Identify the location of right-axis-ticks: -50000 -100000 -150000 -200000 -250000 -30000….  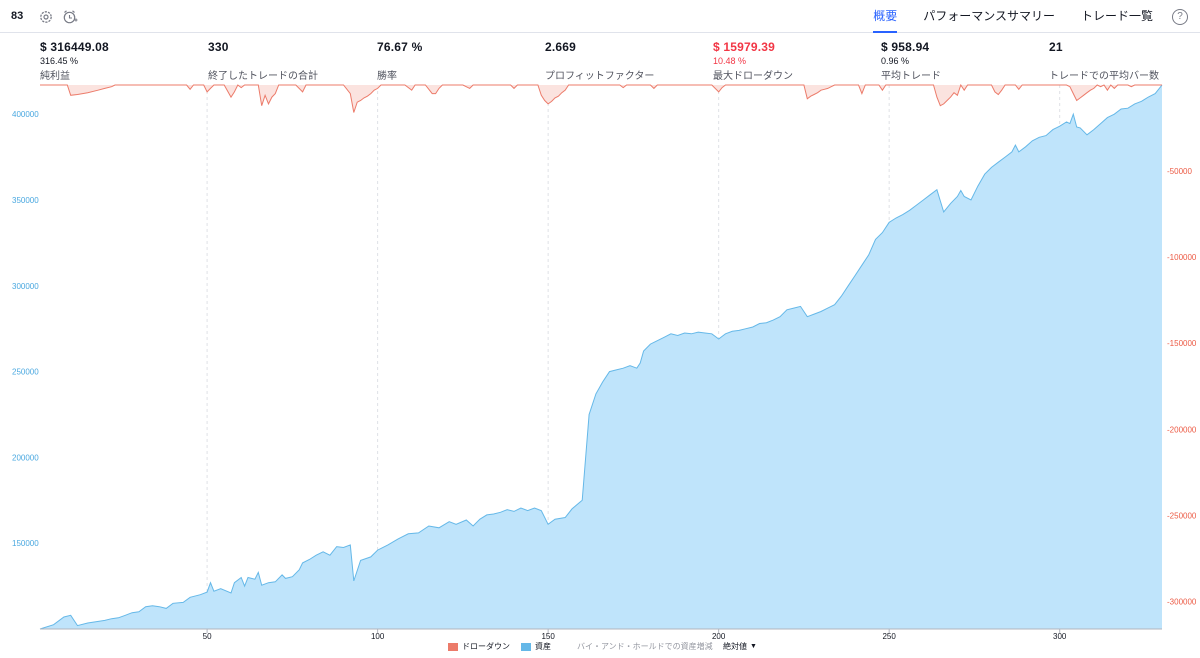
(1182, 386).